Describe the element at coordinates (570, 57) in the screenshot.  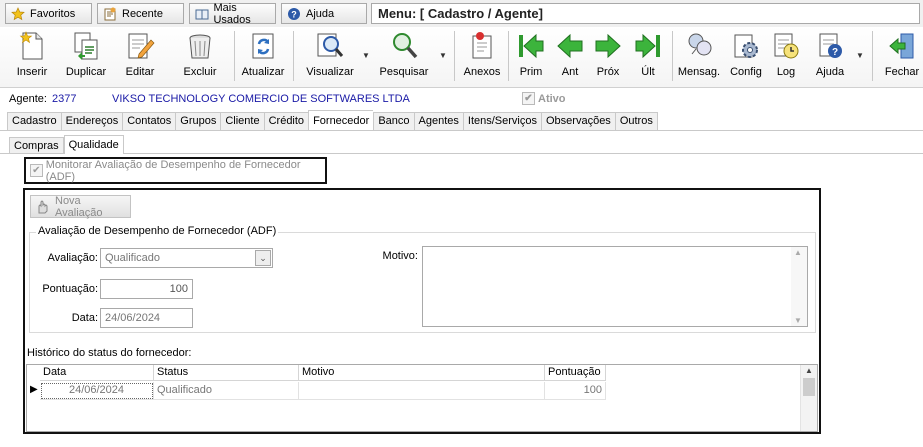
I see `ant-button: Ant` at that location.